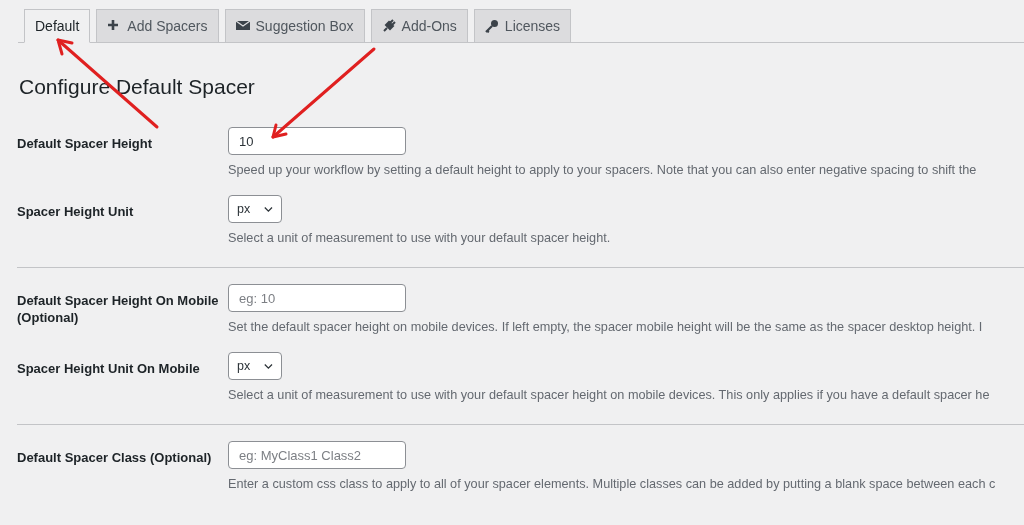 The height and width of the screenshot is (525, 1024). Describe the element at coordinates (609, 395) in the screenshot. I see `field-description: Select a unit of measurement to use with your default spacer height on mobile devices. This only applies if you have a default spacer he` at that location.